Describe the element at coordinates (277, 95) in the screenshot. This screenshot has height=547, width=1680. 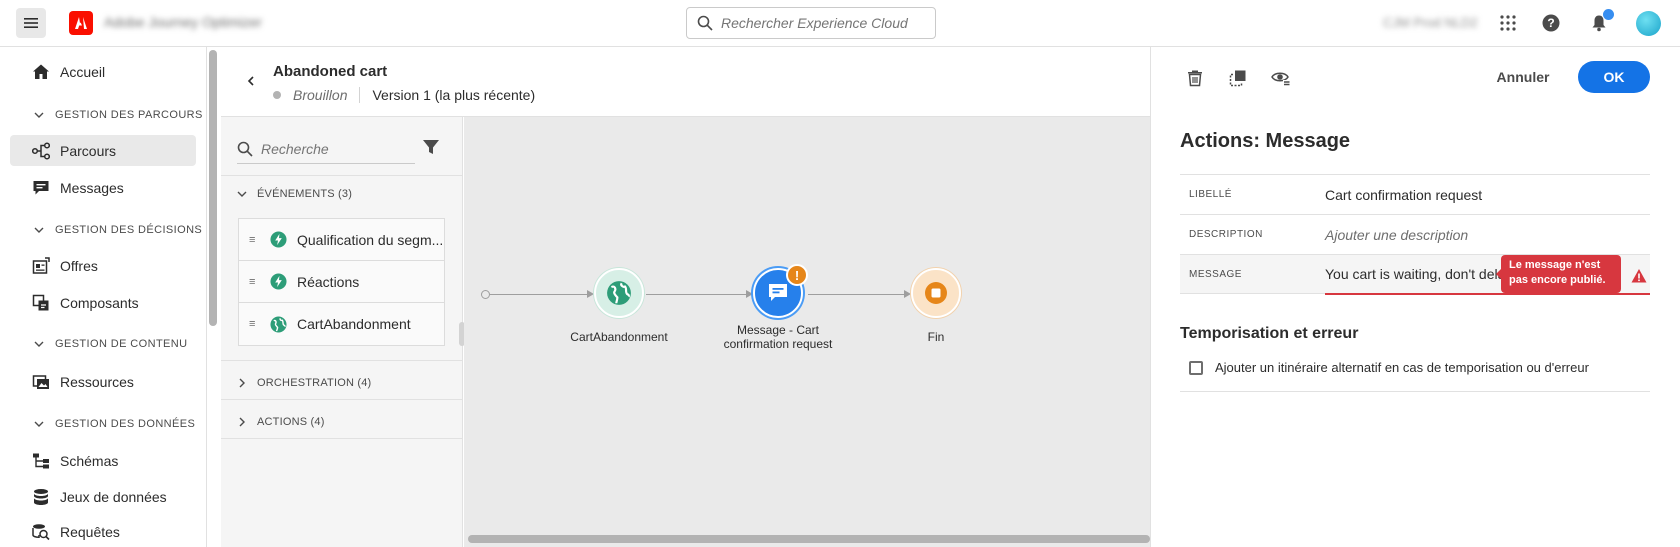
I see `status-dot` at that location.